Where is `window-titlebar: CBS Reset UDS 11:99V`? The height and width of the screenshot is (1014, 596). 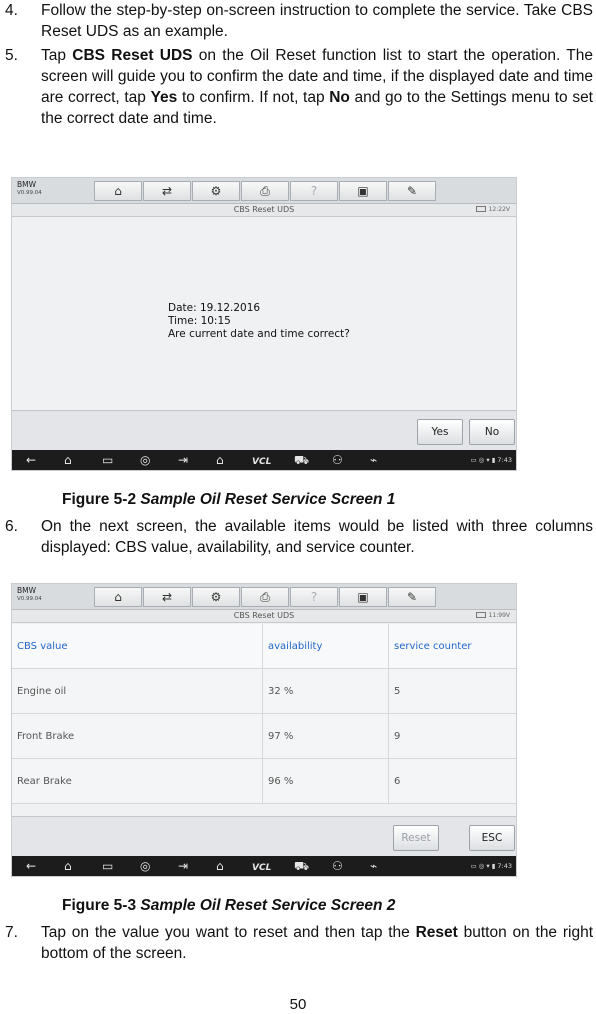
window-titlebar: CBS Reset UDS 11:99V is located at coordinates (264, 616).